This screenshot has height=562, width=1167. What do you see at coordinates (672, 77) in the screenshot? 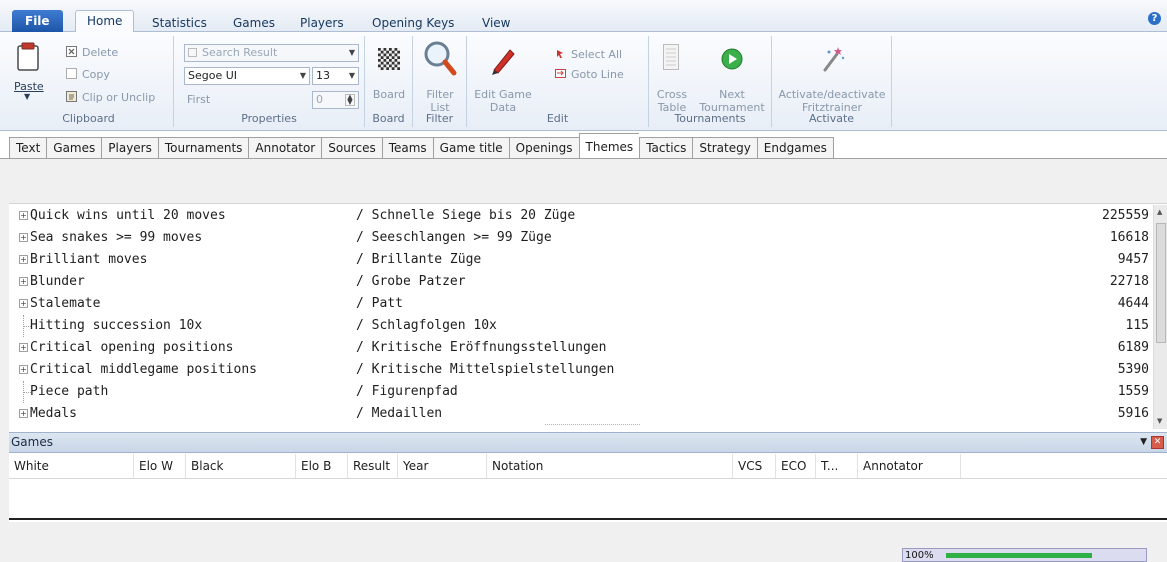
I see `cross-table-button: Cross Table` at bounding box center [672, 77].